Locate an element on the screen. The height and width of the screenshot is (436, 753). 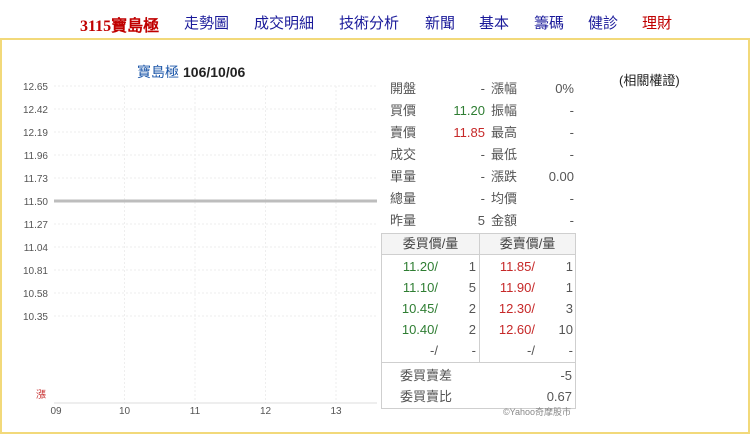
quote-value: 0.00 is located at coordinates (561, 176).